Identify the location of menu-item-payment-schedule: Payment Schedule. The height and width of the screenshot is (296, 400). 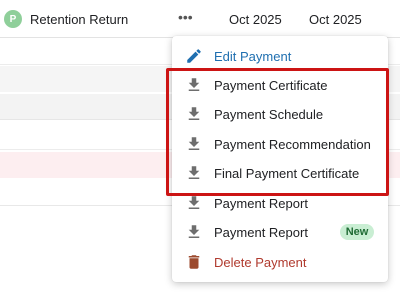
(280, 114).